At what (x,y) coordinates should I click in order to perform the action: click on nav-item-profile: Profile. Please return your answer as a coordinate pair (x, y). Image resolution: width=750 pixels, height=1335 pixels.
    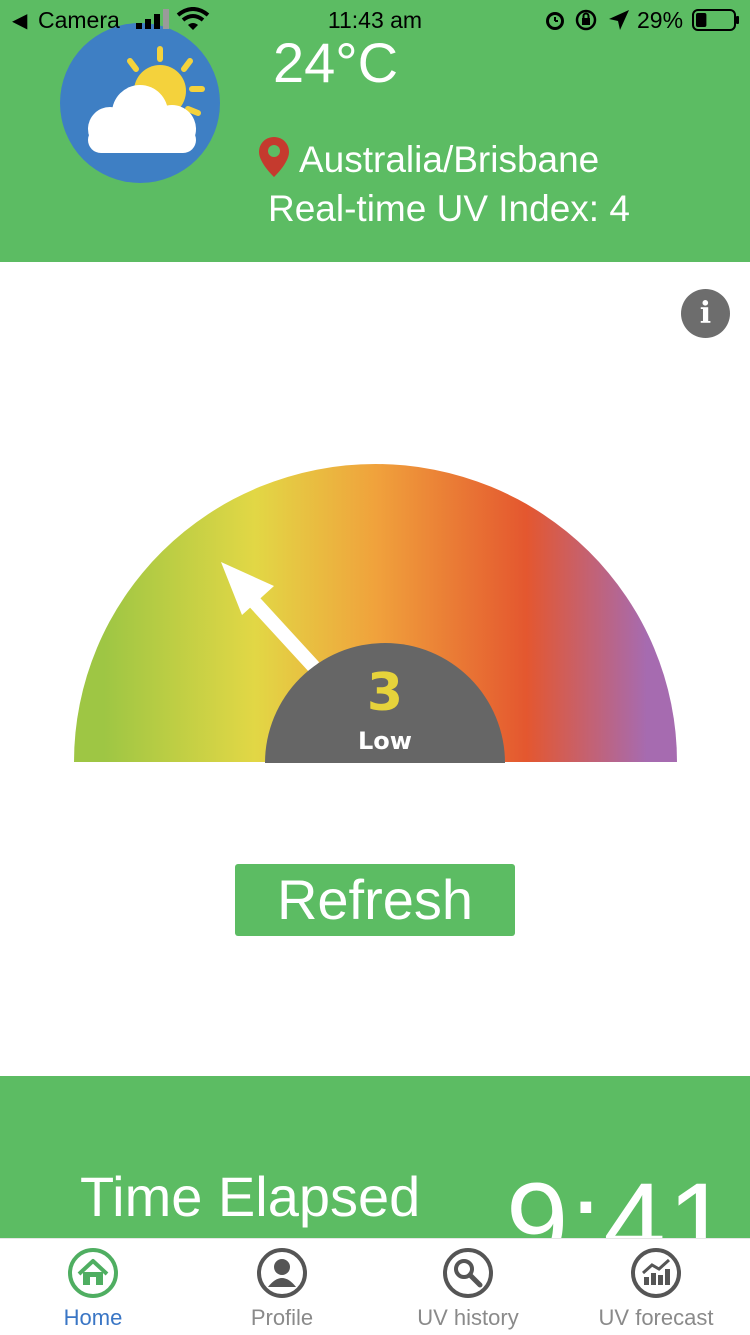
    Looking at the image, I should click on (282, 1287).